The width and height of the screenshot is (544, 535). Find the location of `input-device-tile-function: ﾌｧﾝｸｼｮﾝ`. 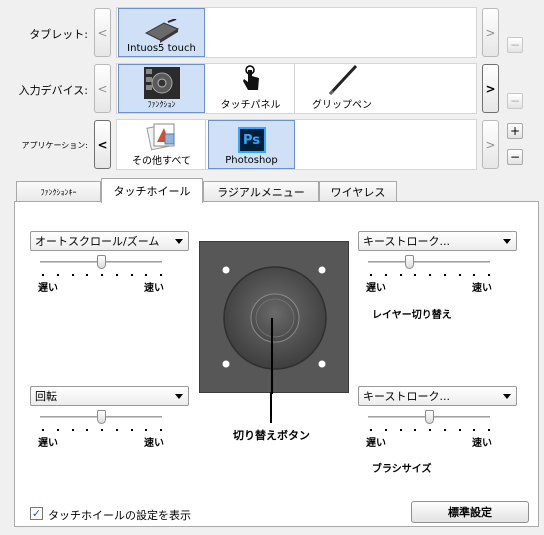

input-device-tile-function: ﾌｧﾝｸｼｮﾝ is located at coordinates (161, 88).